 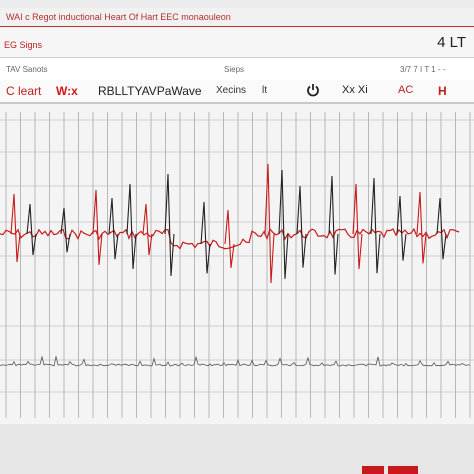 What do you see at coordinates (235, 361) in the screenshot?
I see `ecg-trace-lower` at bounding box center [235, 361].